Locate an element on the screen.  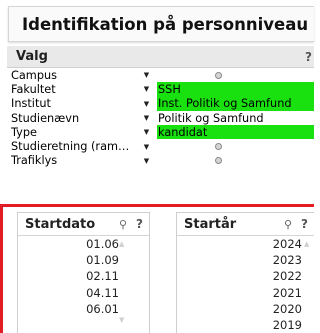
filter-row-institut: Institut ▼ Inst. Politik og Samfund is located at coordinates (162, 103).